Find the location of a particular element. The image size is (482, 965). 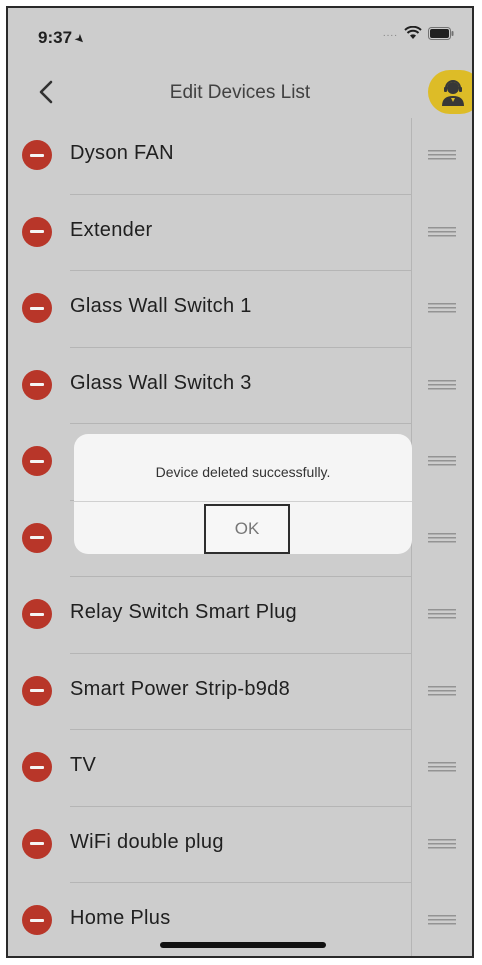

home-indicator is located at coordinates (243, 945).